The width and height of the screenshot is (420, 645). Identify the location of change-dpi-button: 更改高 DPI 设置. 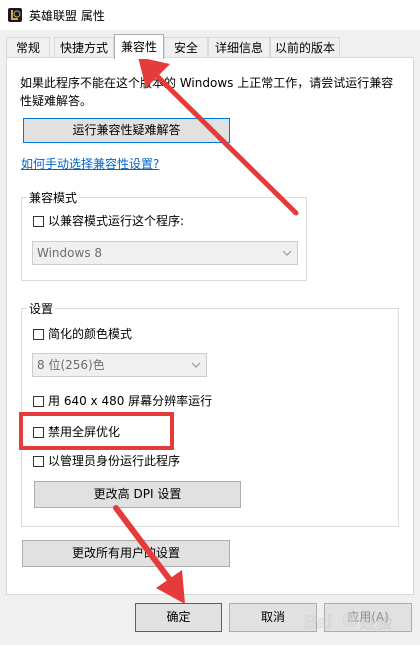
(137, 494).